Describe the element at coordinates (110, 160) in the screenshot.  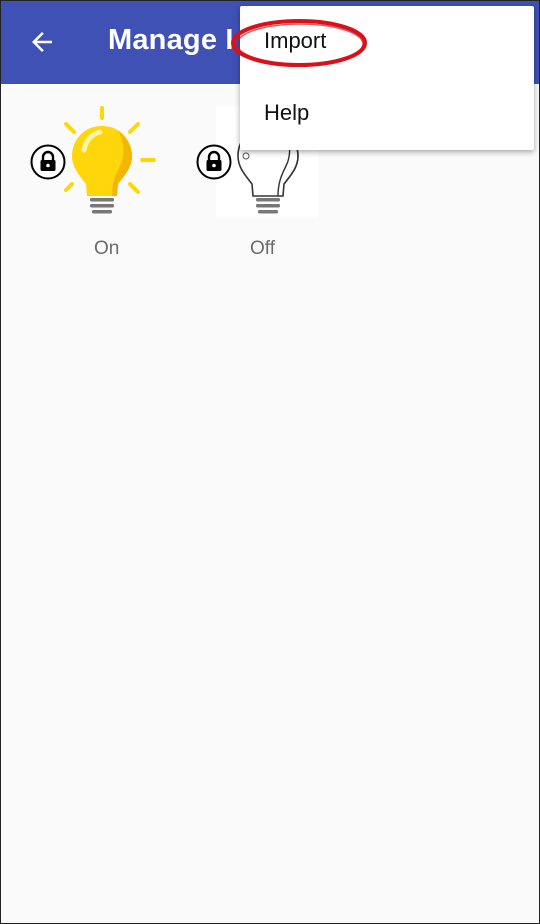
I see `lightbulb-on-icon` at that location.